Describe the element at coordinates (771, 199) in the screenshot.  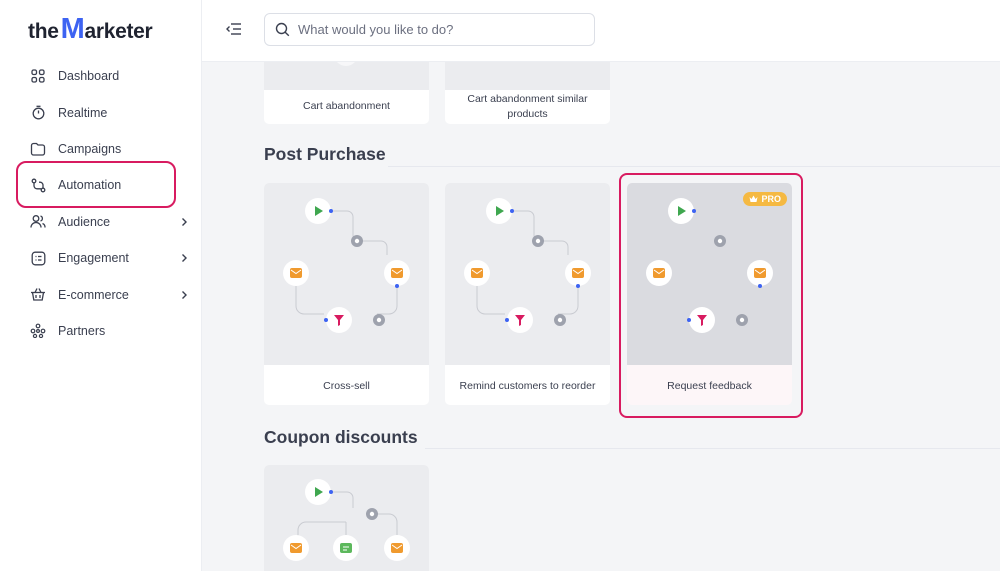
I see `pro-badge-label: PRO` at that location.